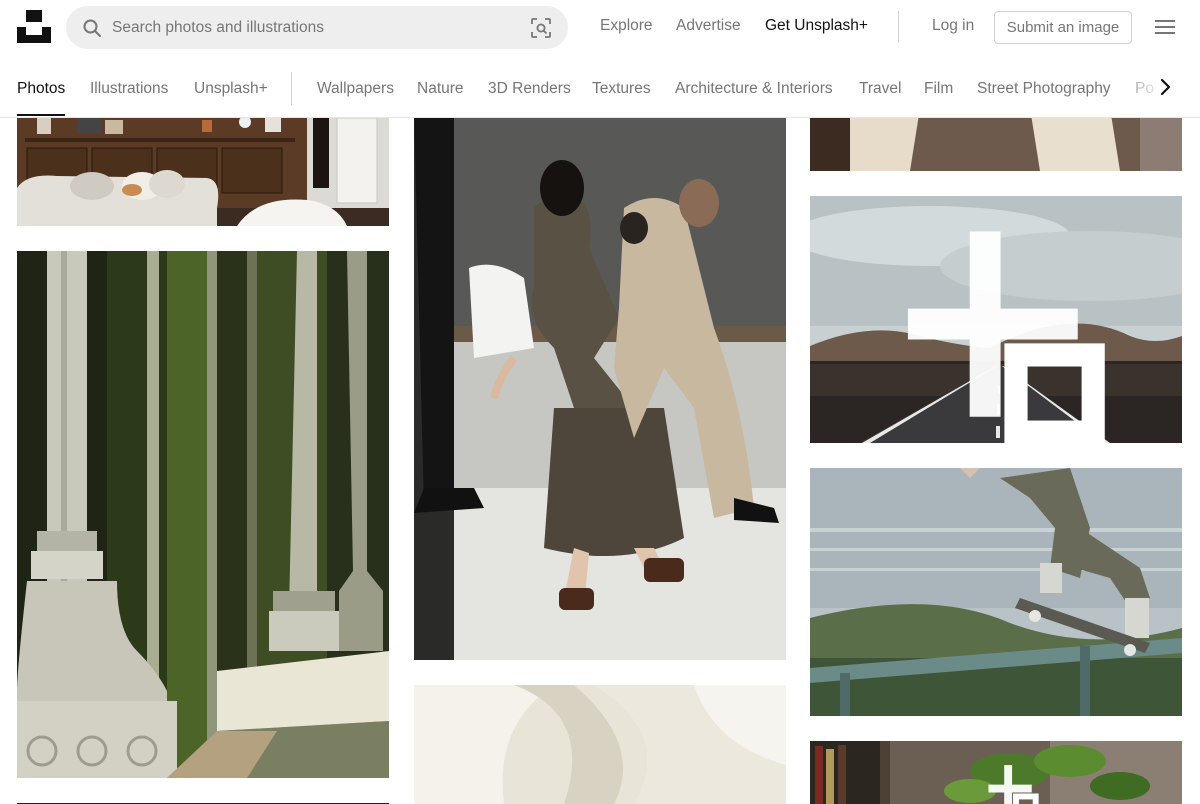 The height and width of the screenshot is (804, 1200). Describe the element at coordinates (440, 89) in the screenshot. I see `tab-nature: Nature` at that location.